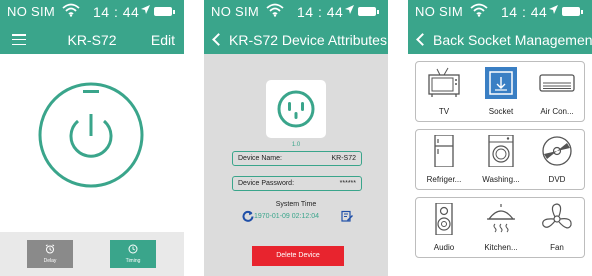 The image size is (592, 276). What do you see at coordinates (50, 261) in the screenshot?
I see `delay-label: Delay` at bounding box center [50, 261].